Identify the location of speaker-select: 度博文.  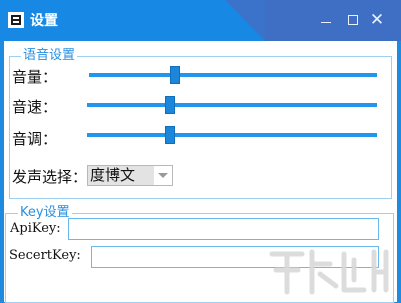
(130, 175).